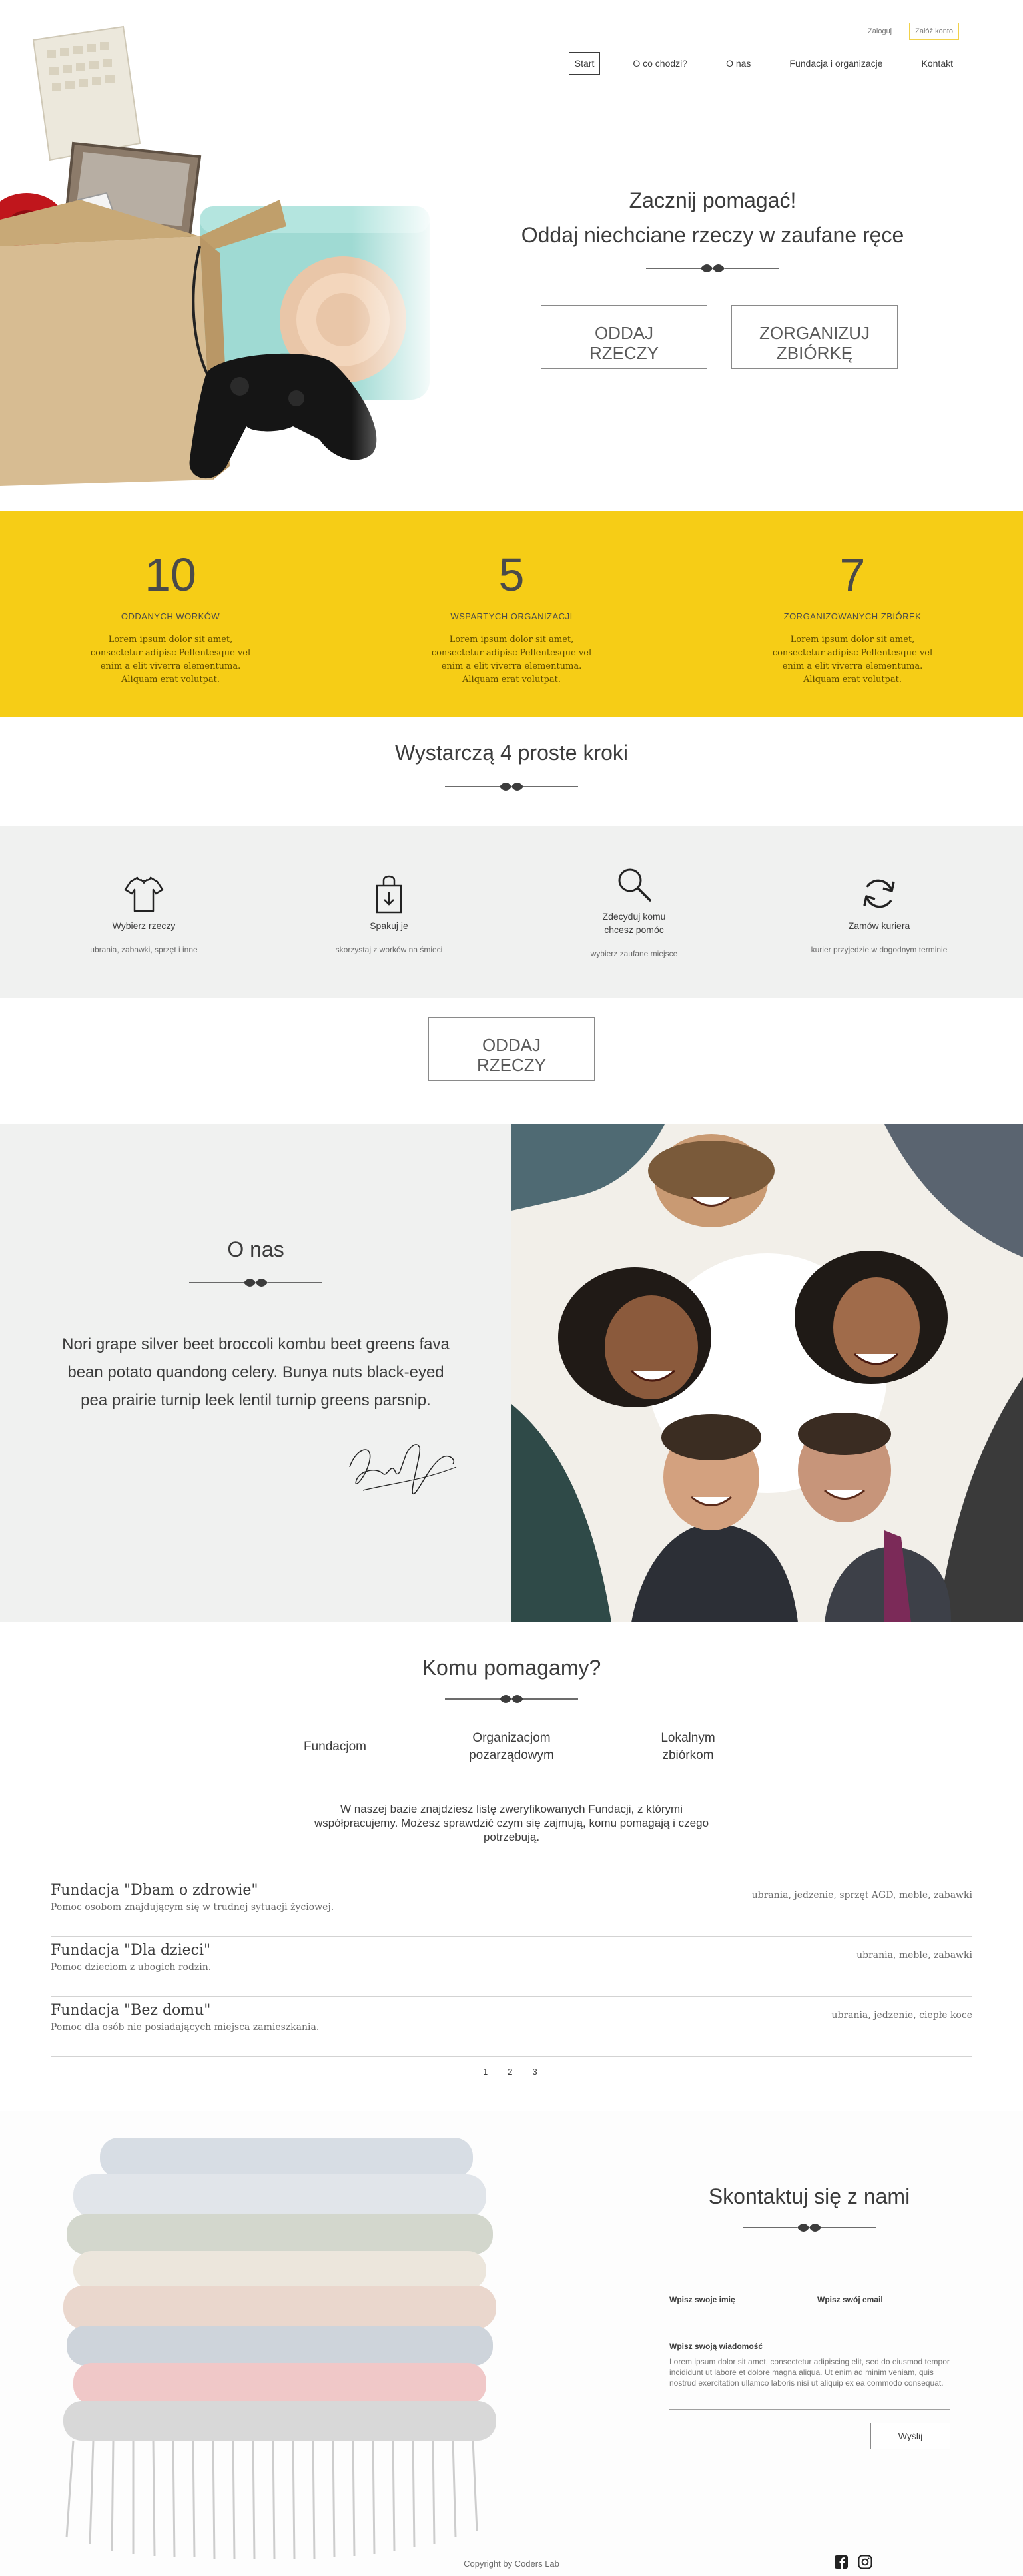 The image size is (1023, 2576). I want to click on hero-buttons: ODDAJ RZECZY ZORGANIZUJ ZBIÓRKĘ, so click(719, 337).